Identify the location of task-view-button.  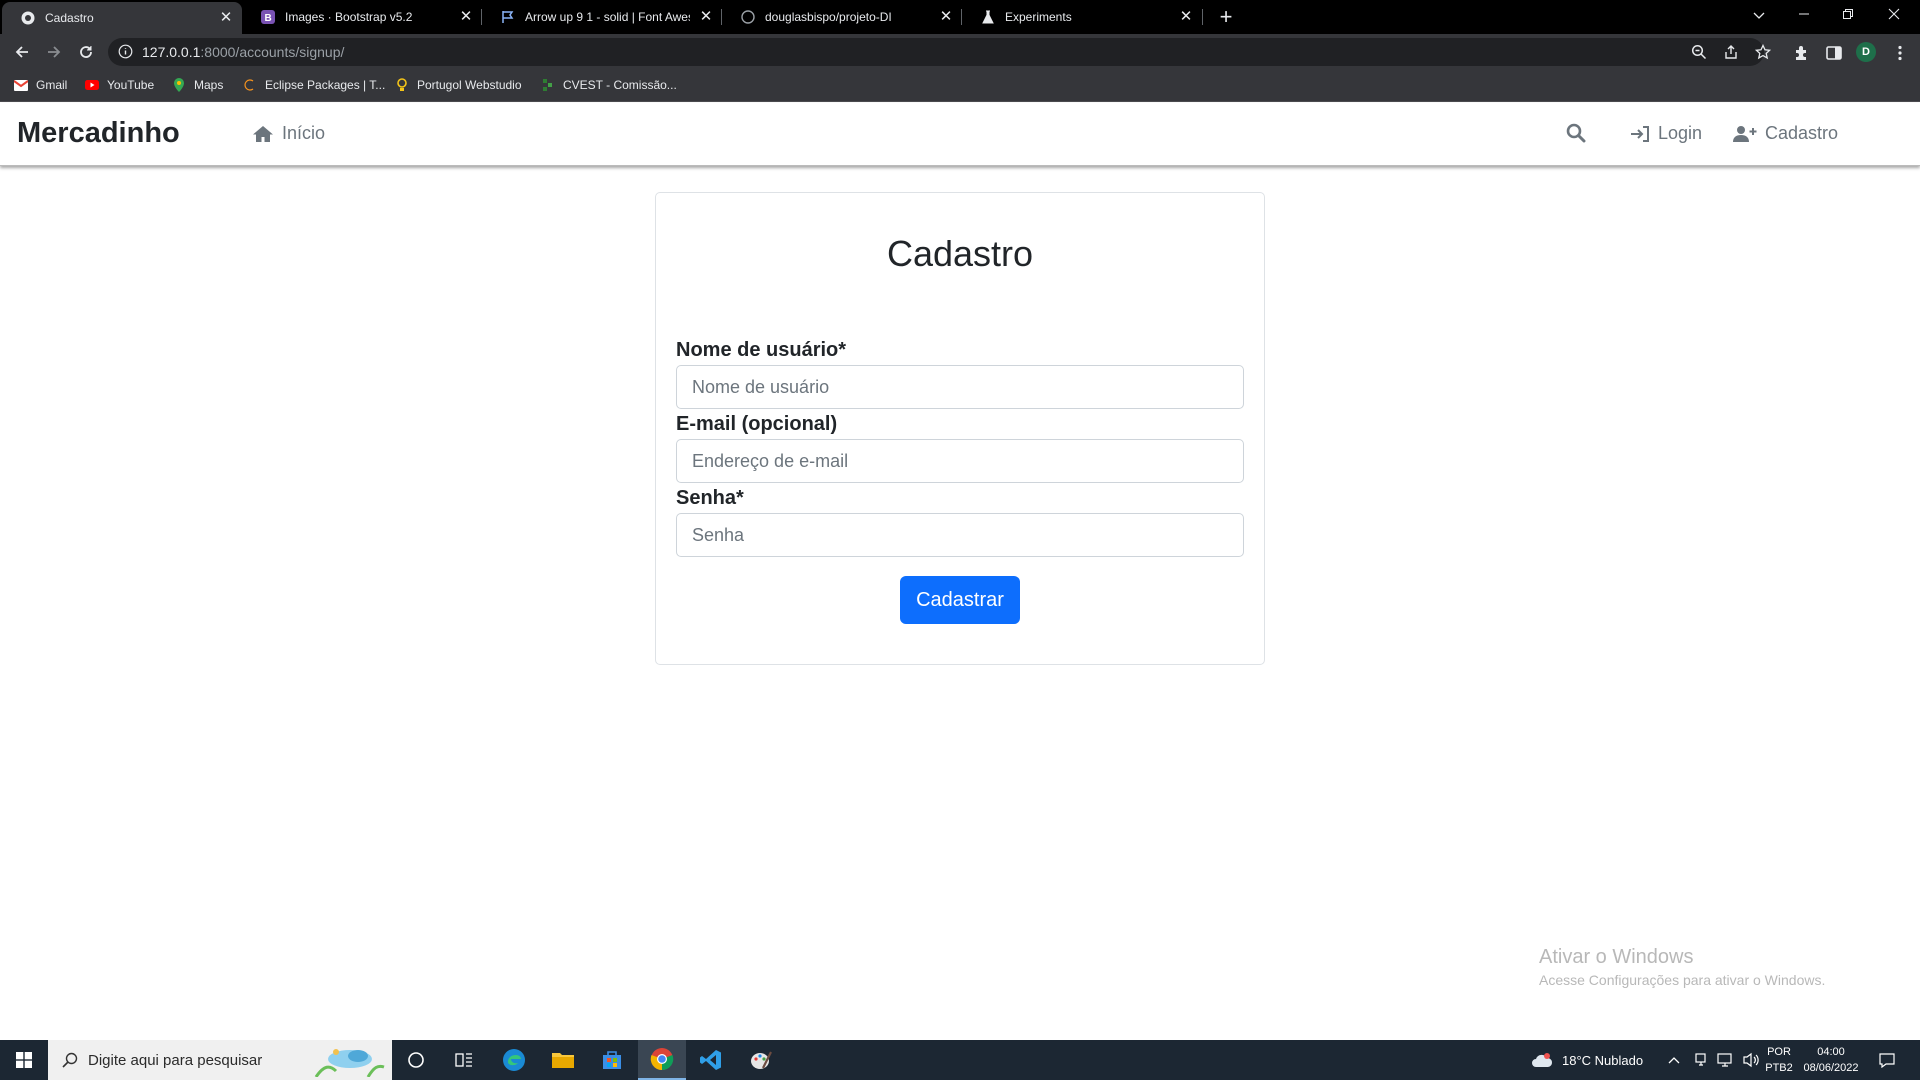
(464, 1060).